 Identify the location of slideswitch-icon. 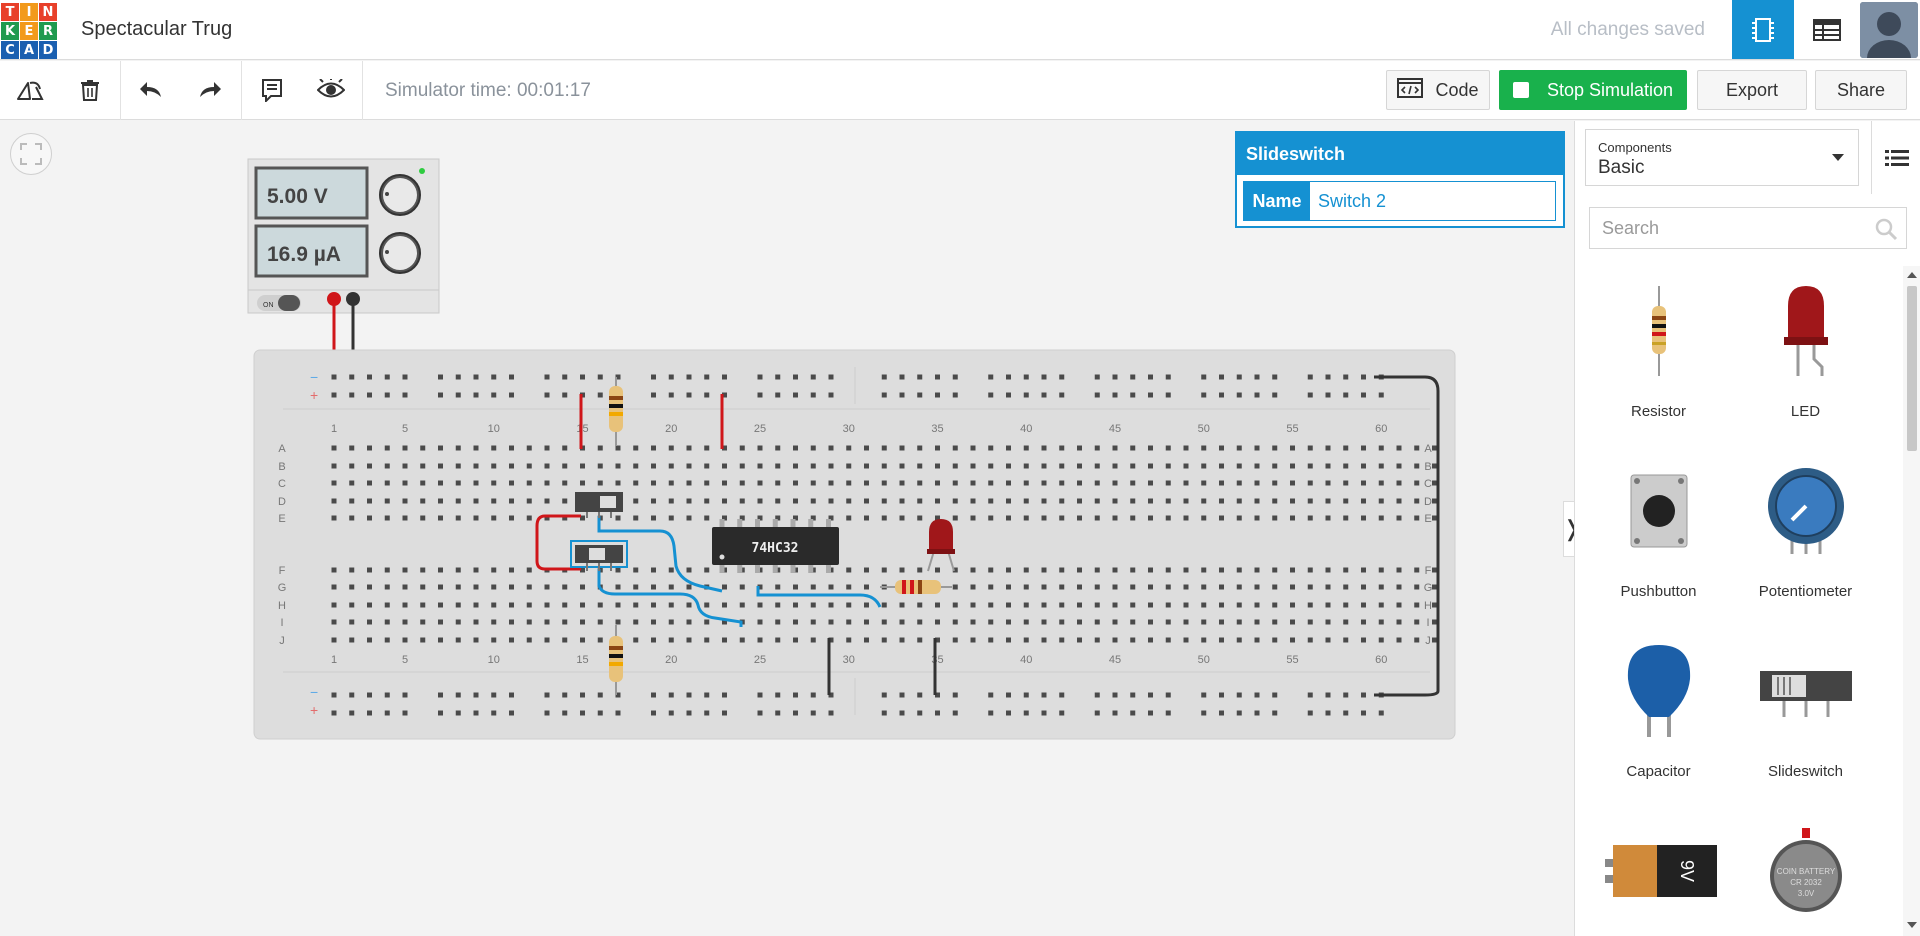
(1805, 694).